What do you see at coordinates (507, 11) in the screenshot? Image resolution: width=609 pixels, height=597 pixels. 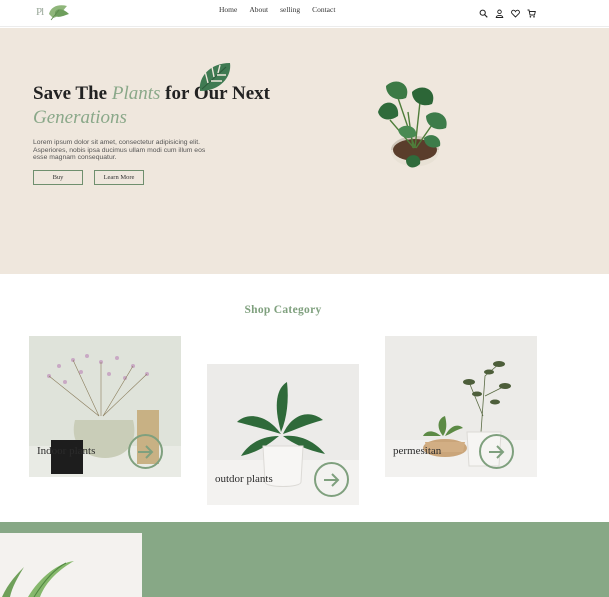 I see `nav-icons` at bounding box center [507, 11].